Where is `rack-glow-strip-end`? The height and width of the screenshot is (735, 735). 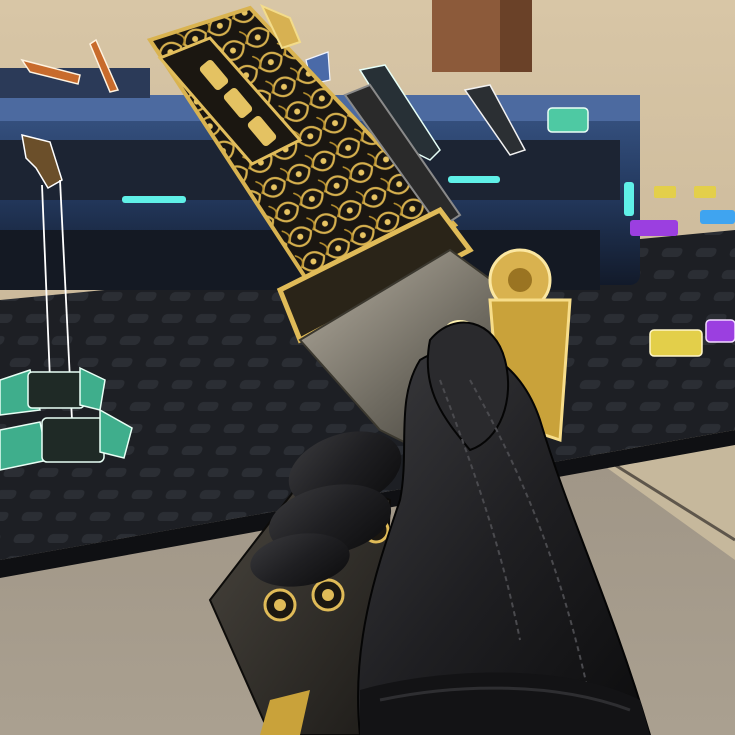
rack-glow-strip-end is located at coordinates (629, 199).